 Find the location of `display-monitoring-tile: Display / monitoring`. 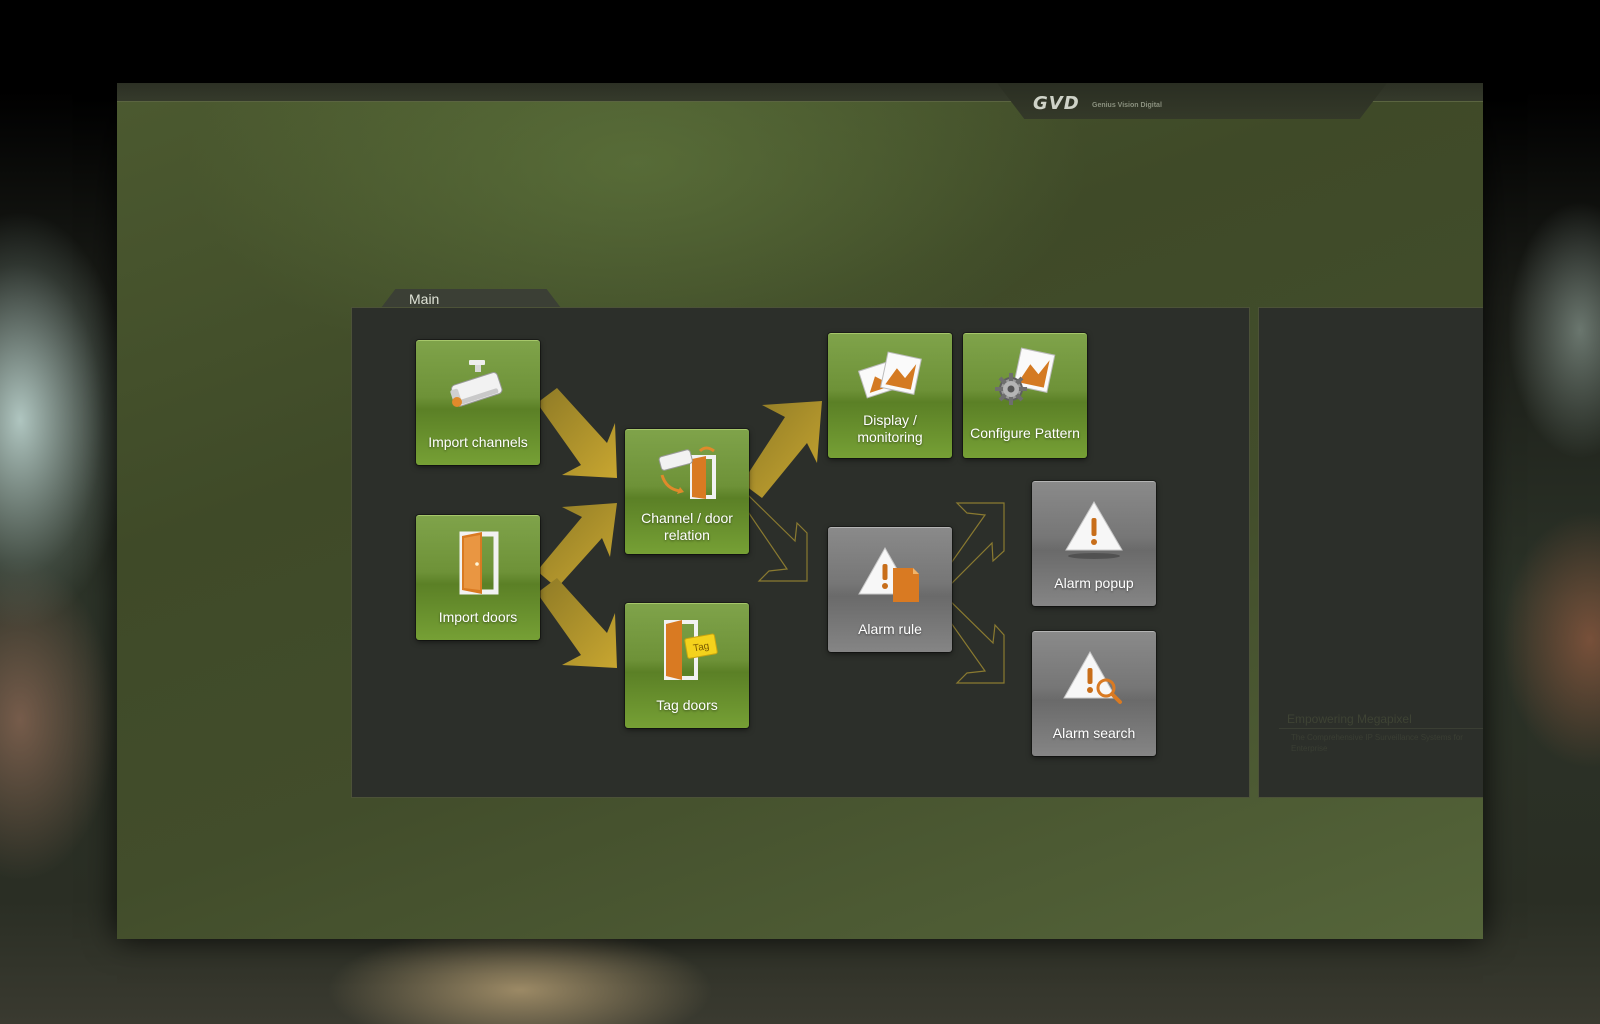

display-monitoring-tile: Display / monitoring is located at coordinates (890, 395).